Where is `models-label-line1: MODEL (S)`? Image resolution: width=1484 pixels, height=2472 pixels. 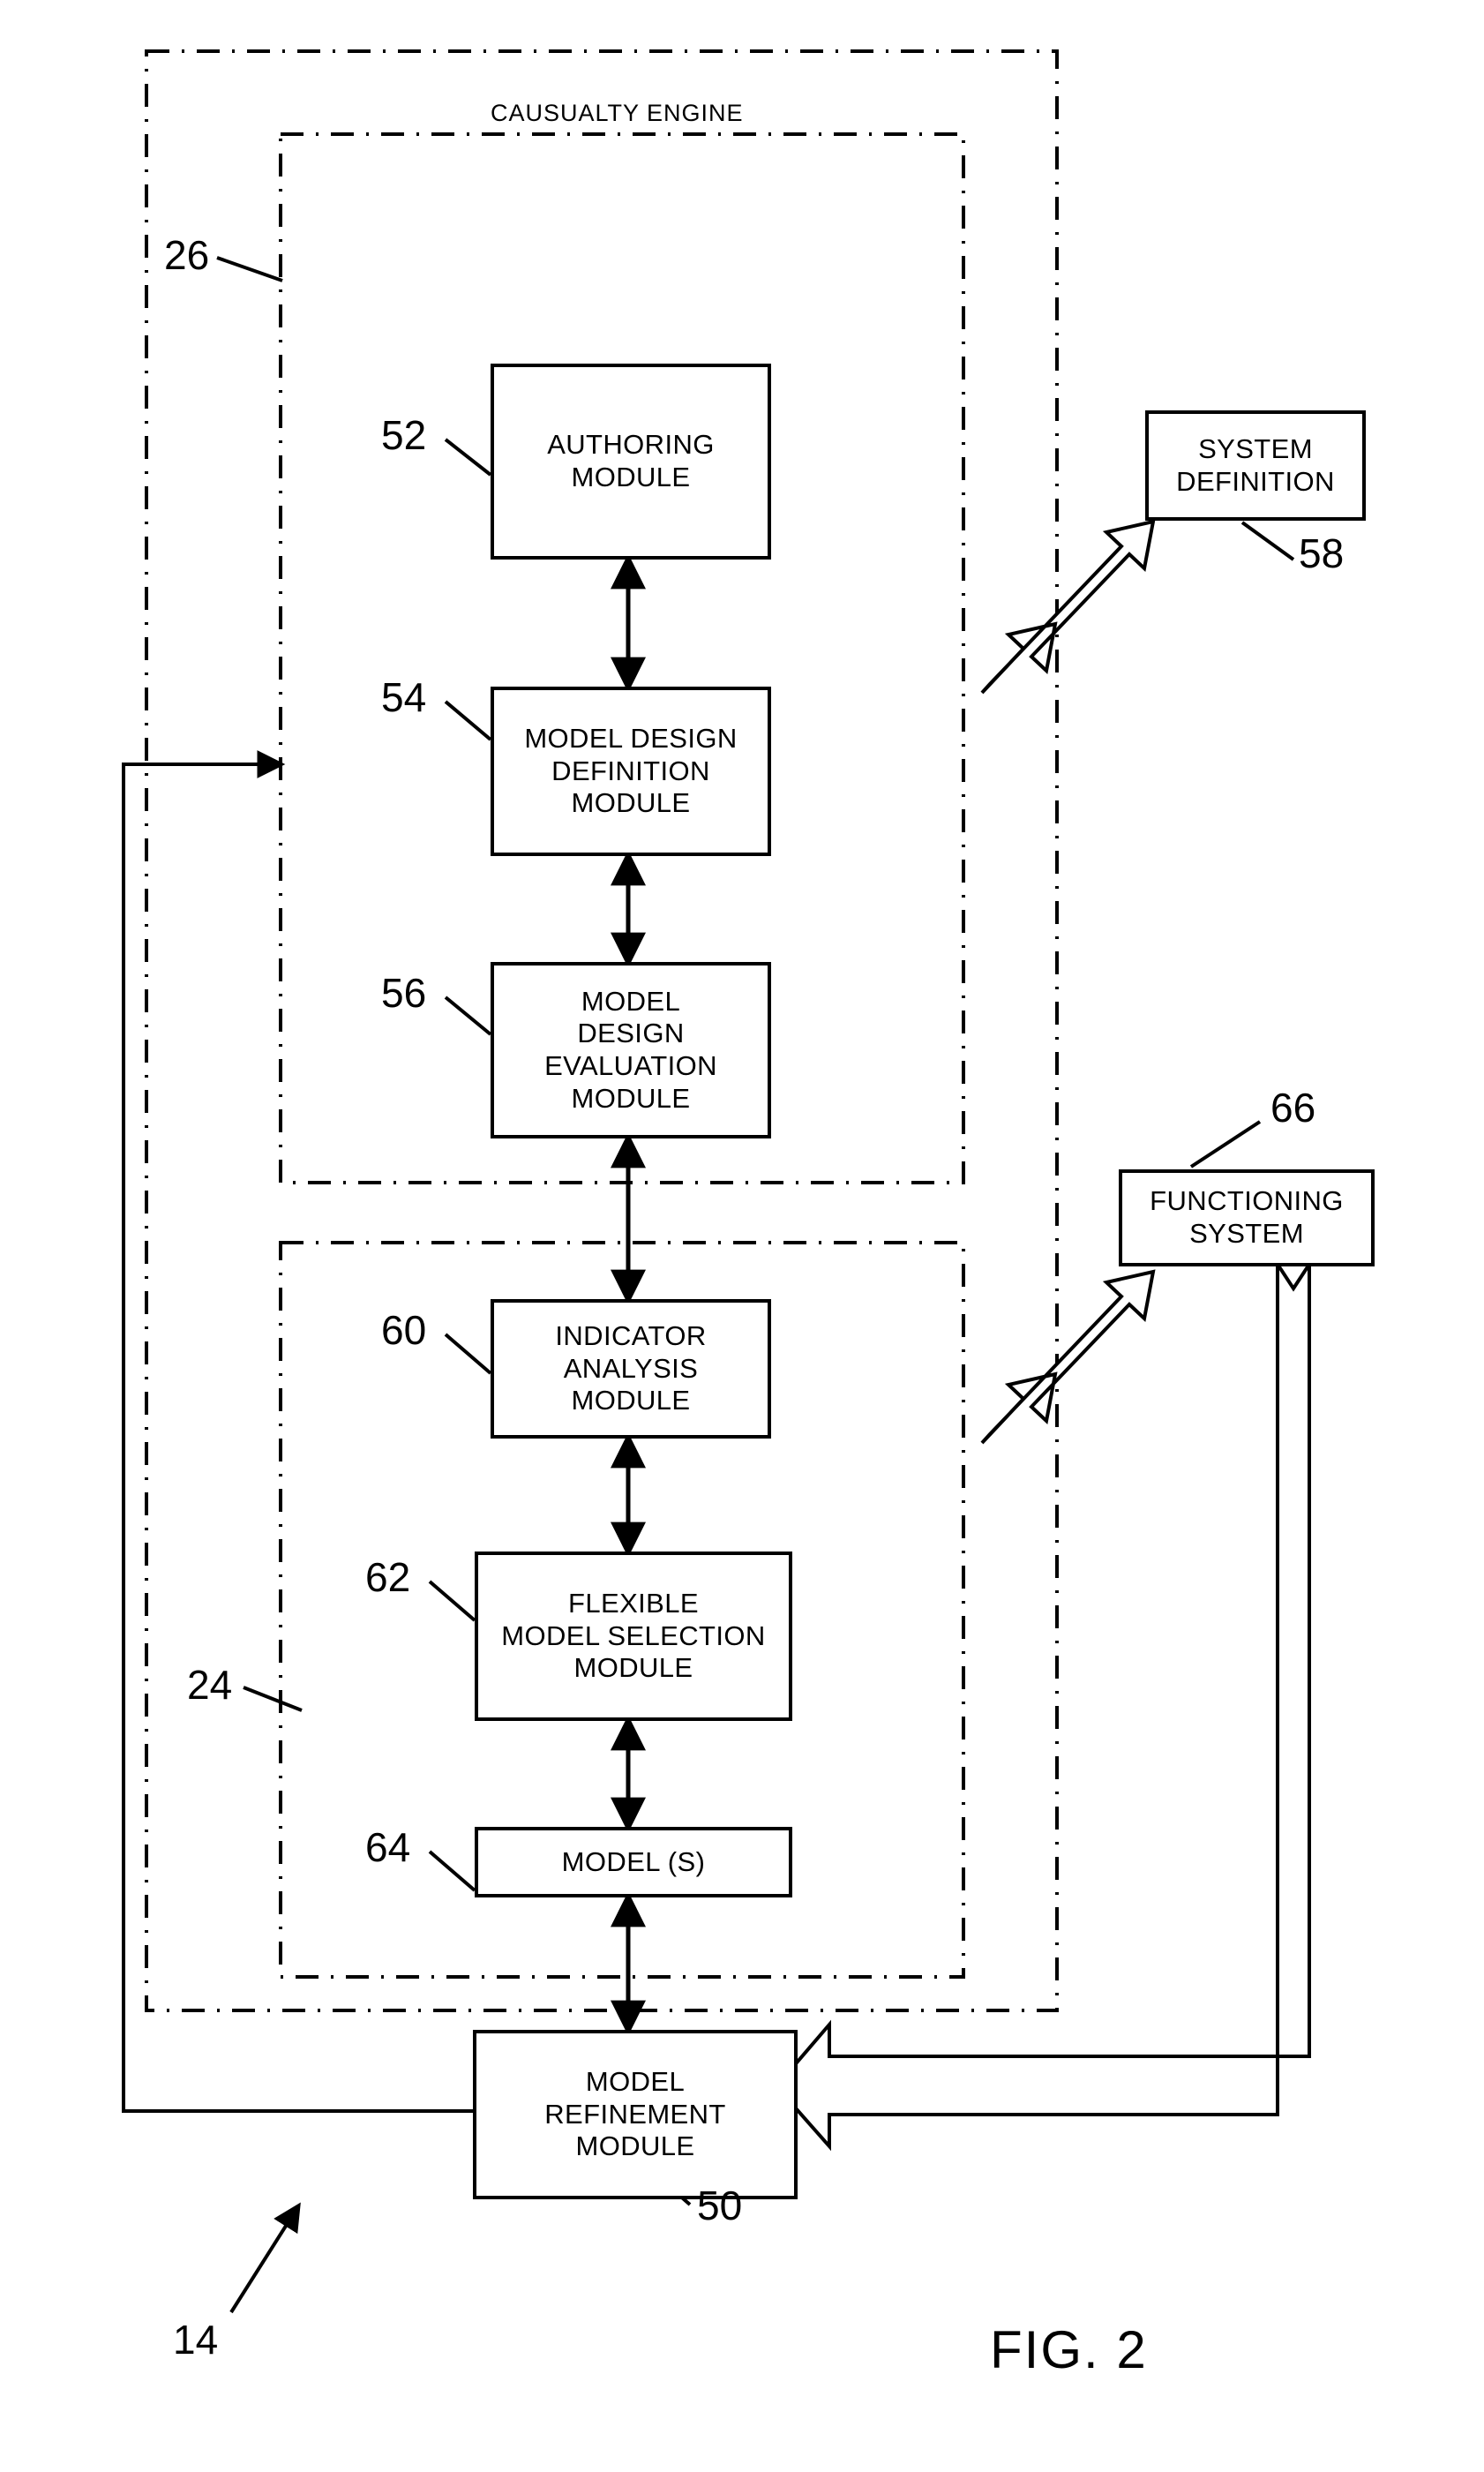
models-label-line1: MODEL (S) is located at coordinates (633, 1861).